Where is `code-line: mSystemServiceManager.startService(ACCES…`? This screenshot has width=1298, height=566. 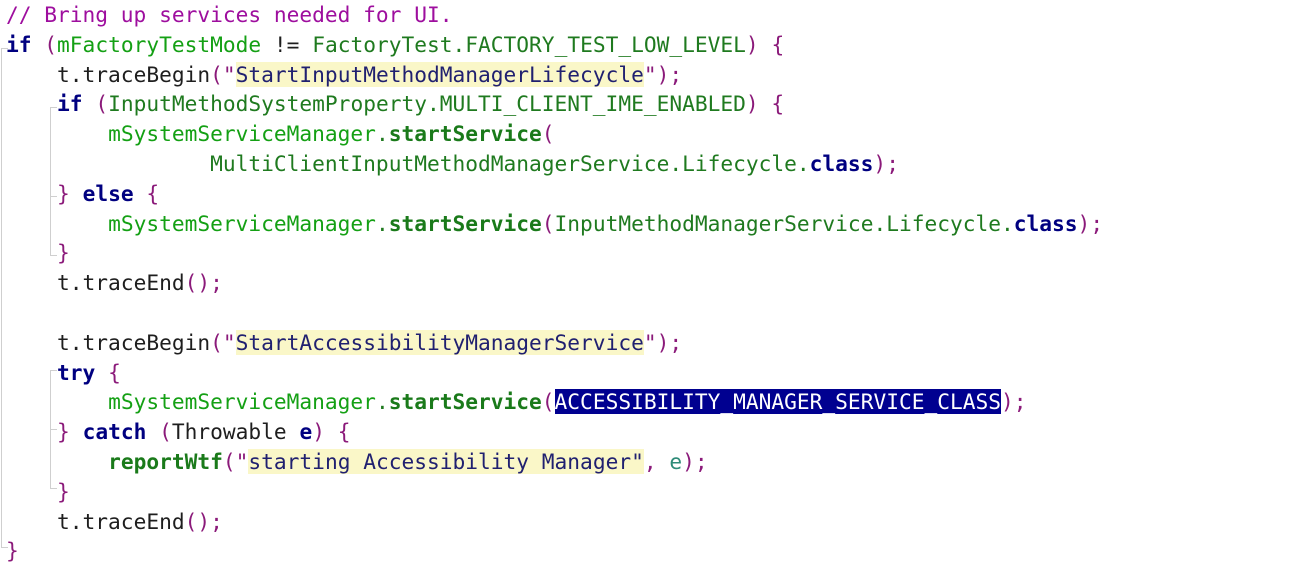
code-line: mSystemServiceManager.startService(ACCES… is located at coordinates (551, 402).